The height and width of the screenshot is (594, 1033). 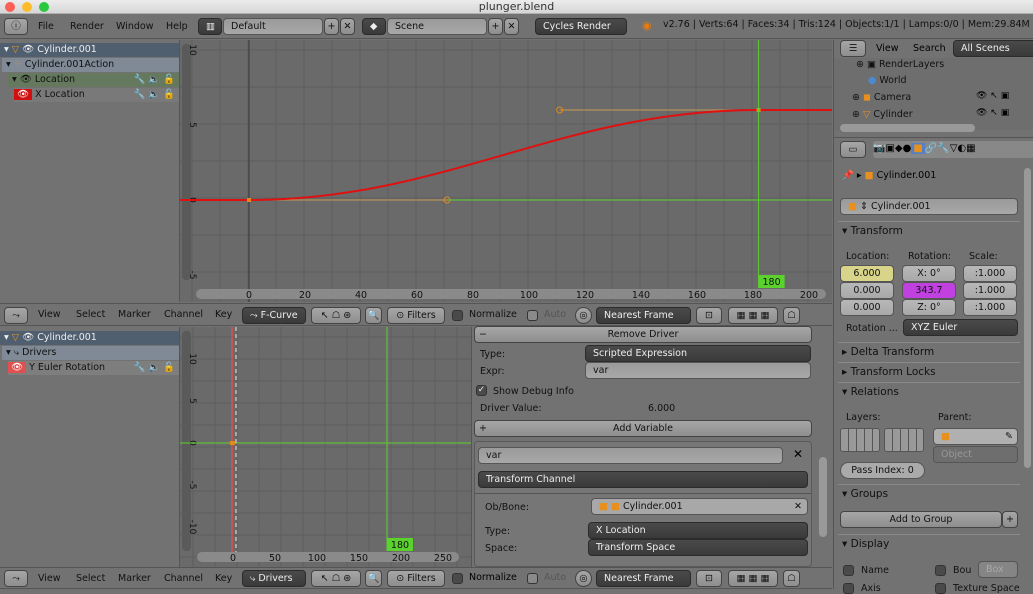 What do you see at coordinates (511, 26) in the screenshot?
I see `delete-scene-button: ✕` at bounding box center [511, 26].